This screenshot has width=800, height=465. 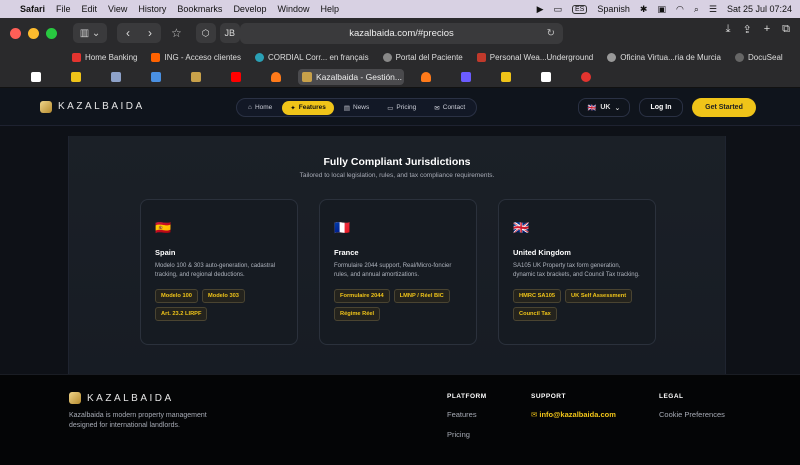 What do you see at coordinates (696, 9) in the screenshot?
I see `search-icon: ⌕` at bounding box center [696, 9].